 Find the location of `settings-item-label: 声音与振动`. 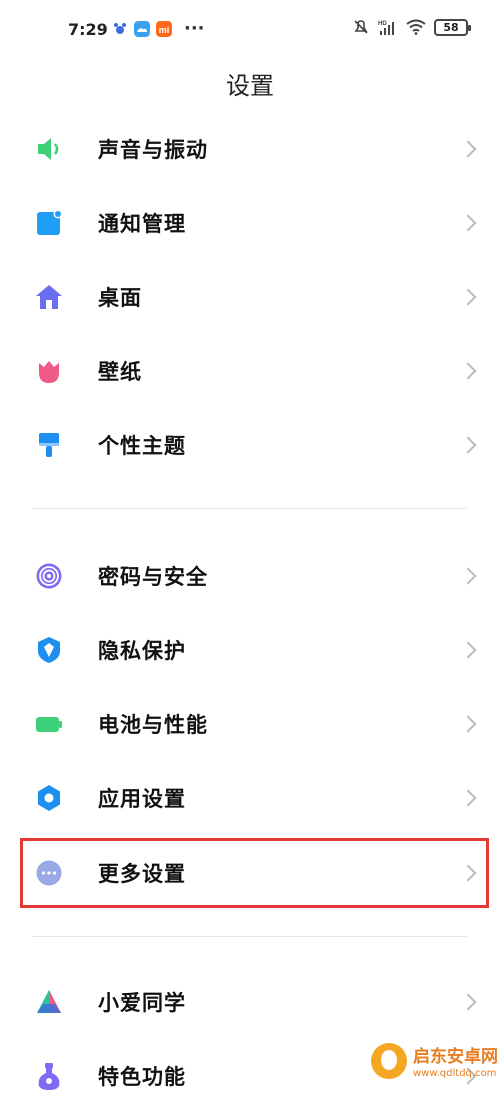

settings-item-label: 声音与振动 is located at coordinates (153, 149).